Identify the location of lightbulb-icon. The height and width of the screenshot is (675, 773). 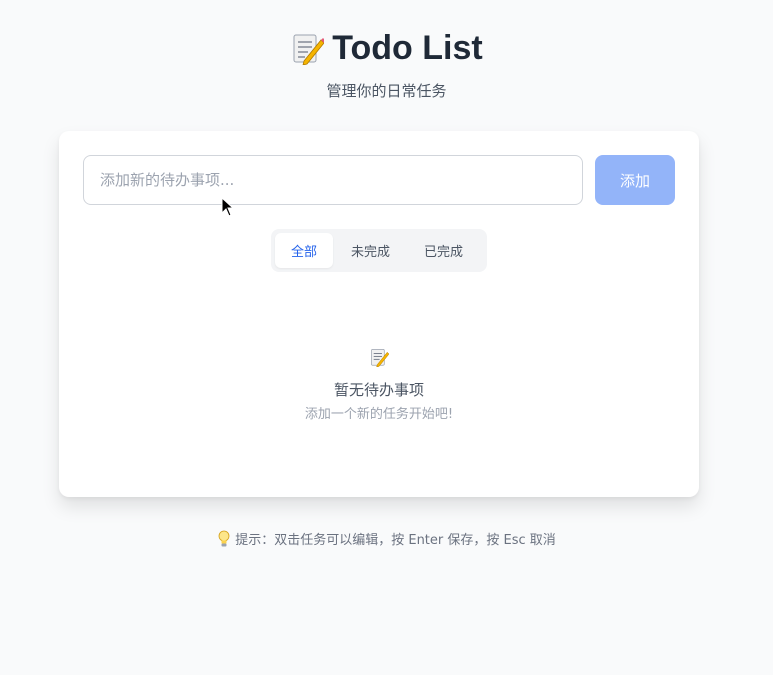
(224, 538).